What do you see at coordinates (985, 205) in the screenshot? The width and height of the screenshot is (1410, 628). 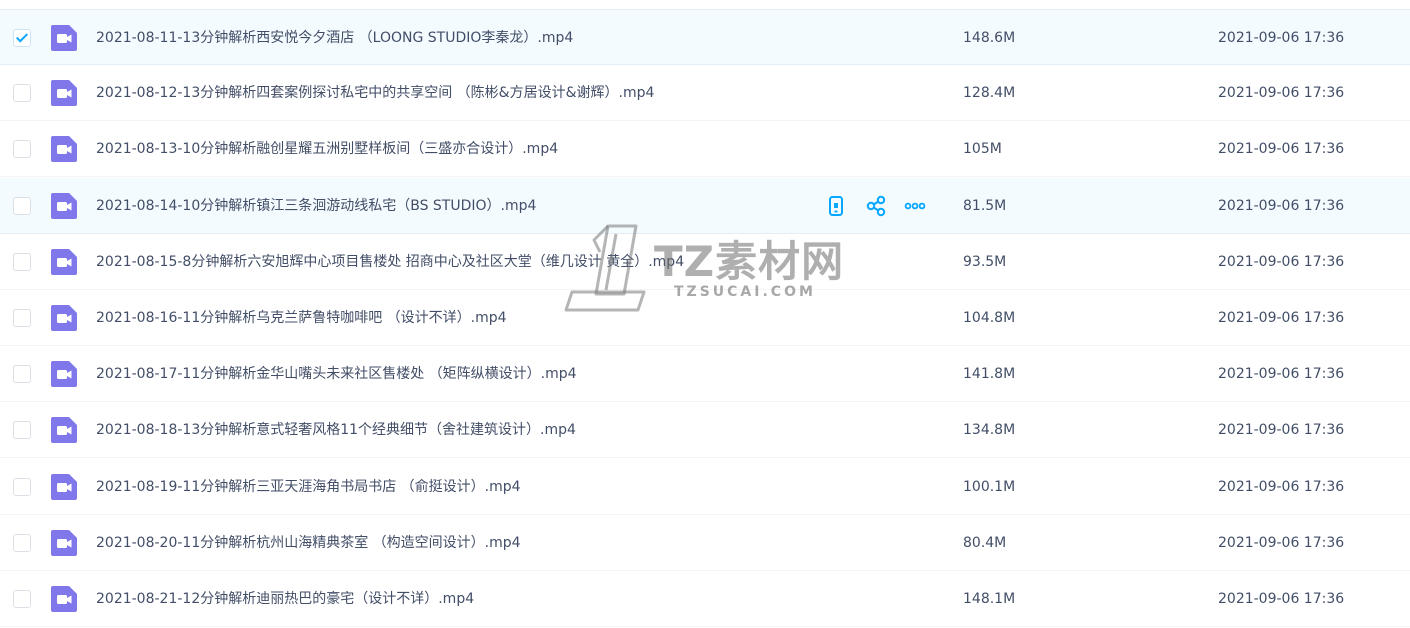 I see `file-size: 81.5M` at bounding box center [985, 205].